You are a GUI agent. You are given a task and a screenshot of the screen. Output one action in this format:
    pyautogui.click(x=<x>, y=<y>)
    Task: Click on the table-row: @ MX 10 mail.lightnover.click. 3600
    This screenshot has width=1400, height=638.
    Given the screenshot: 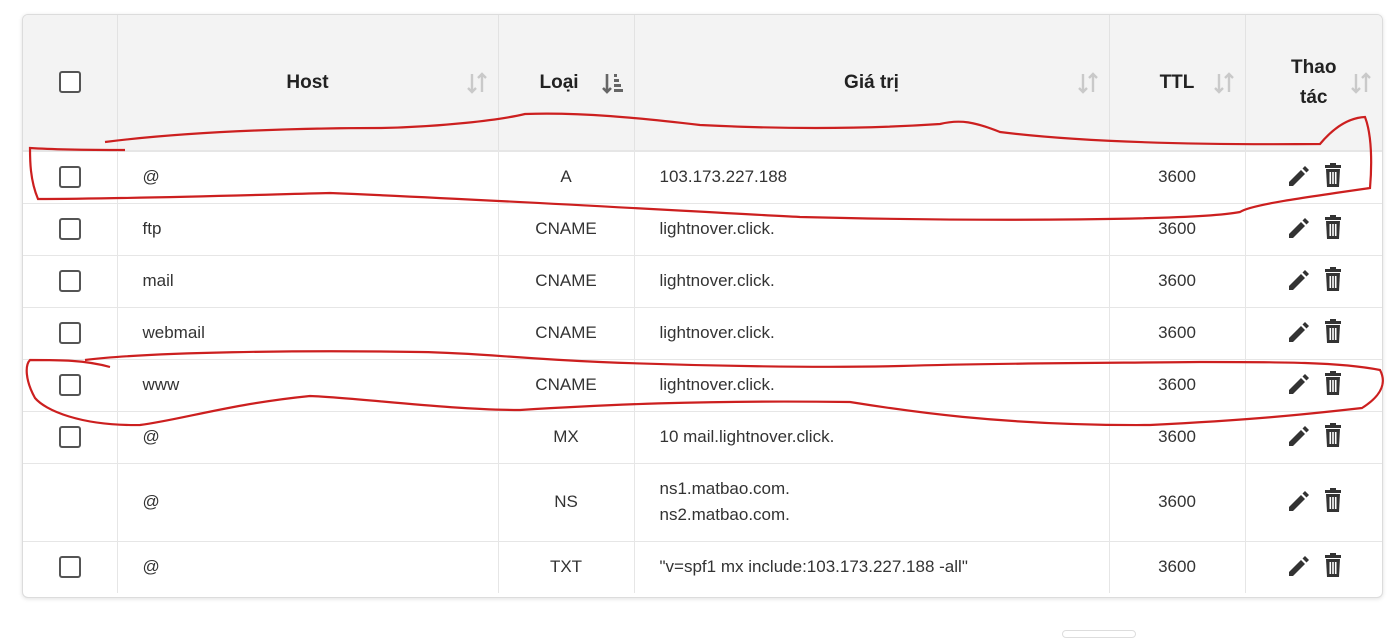 What is the action you would take?
    pyautogui.click(x=702, y=437)
    